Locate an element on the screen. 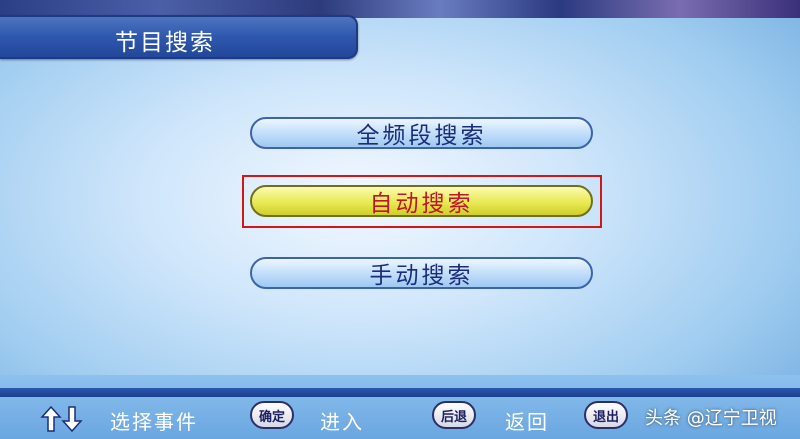  ok-key-label: 确定 is located at coordinates (272, 417).